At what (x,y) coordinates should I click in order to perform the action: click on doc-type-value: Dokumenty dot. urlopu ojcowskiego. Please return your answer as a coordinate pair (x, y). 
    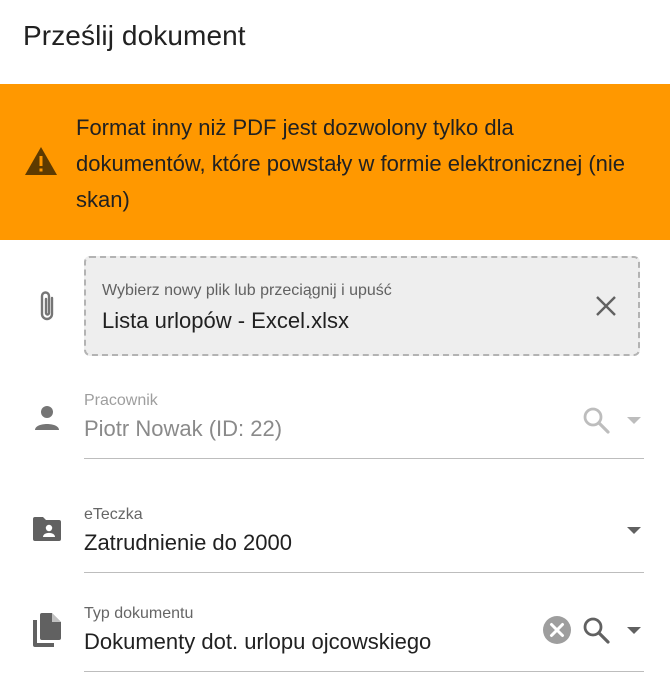
    Looking at the image, I should click on (258, 641).